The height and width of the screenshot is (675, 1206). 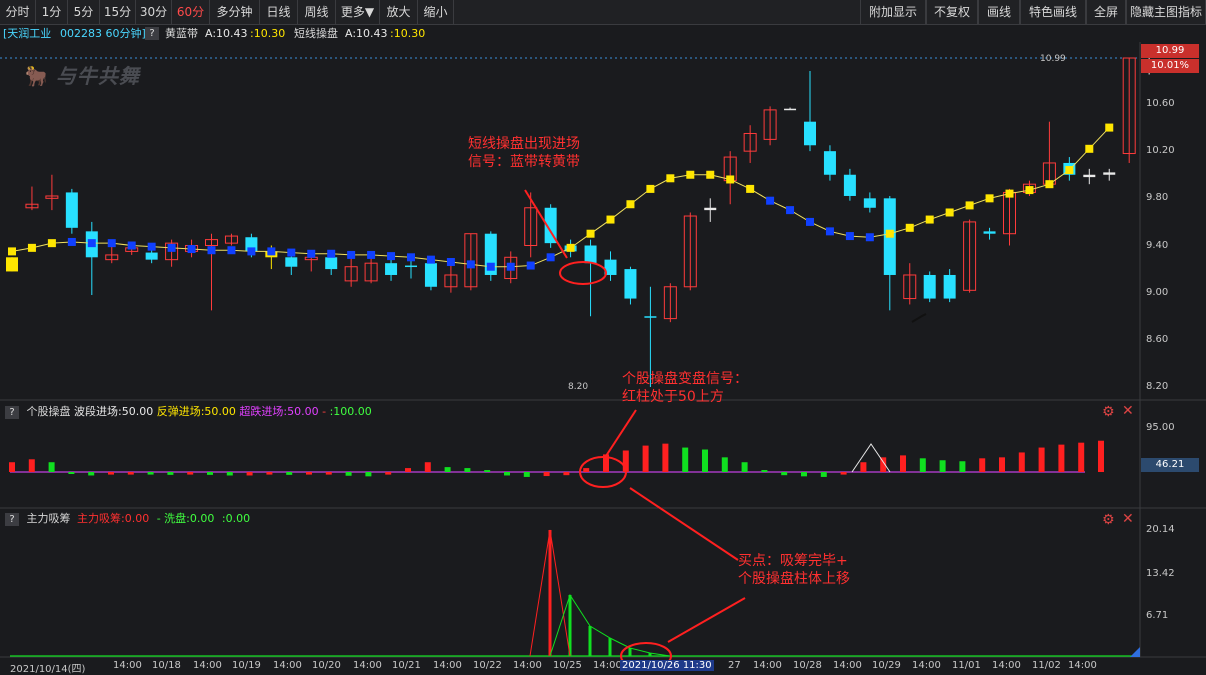 I want to click on time-tick-19: 10/29, so click(x=886, y=665).